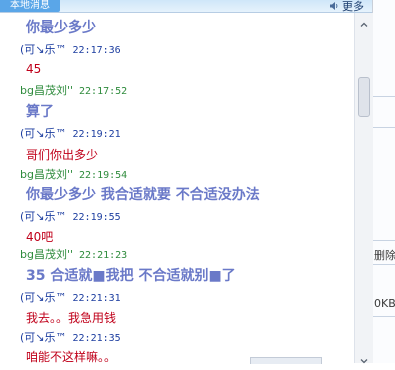  I want to click on file-size-label: 0KB, so click(384, 303).